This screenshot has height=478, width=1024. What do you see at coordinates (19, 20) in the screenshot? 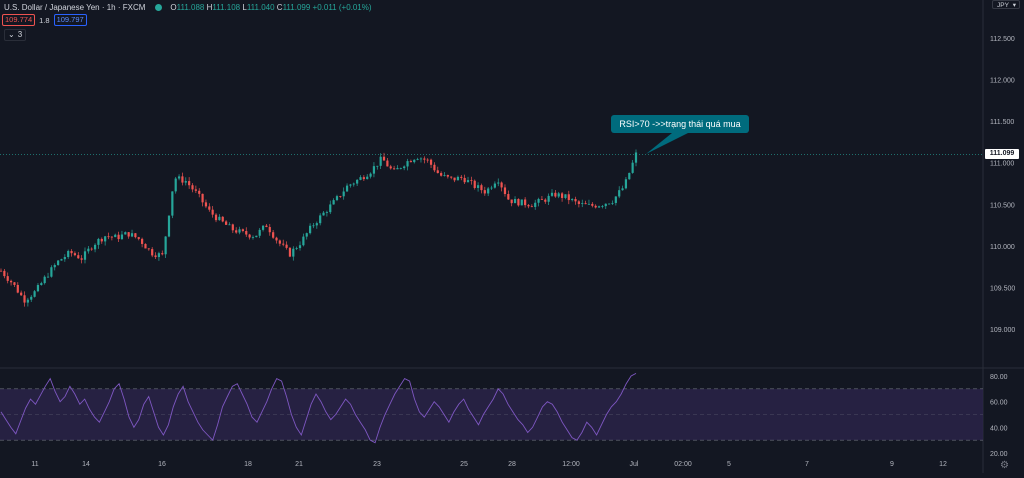
I see `sell-button: 109.774` at bounding box center [19, 20].